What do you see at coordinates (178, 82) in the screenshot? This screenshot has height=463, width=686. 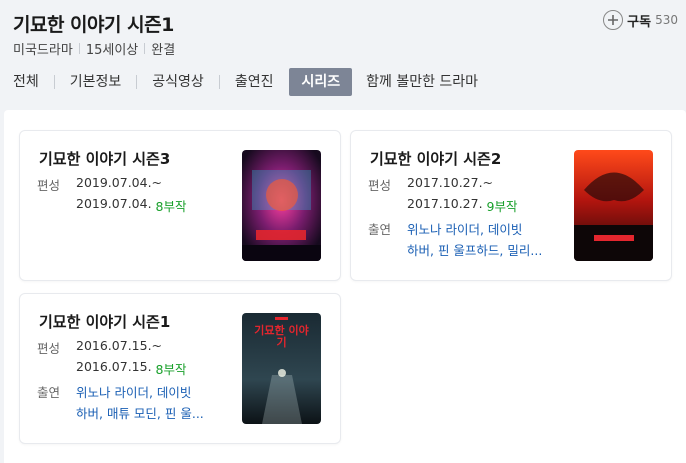 I see `tab-official-video: 공식영상` at bounding box center [178, 82].